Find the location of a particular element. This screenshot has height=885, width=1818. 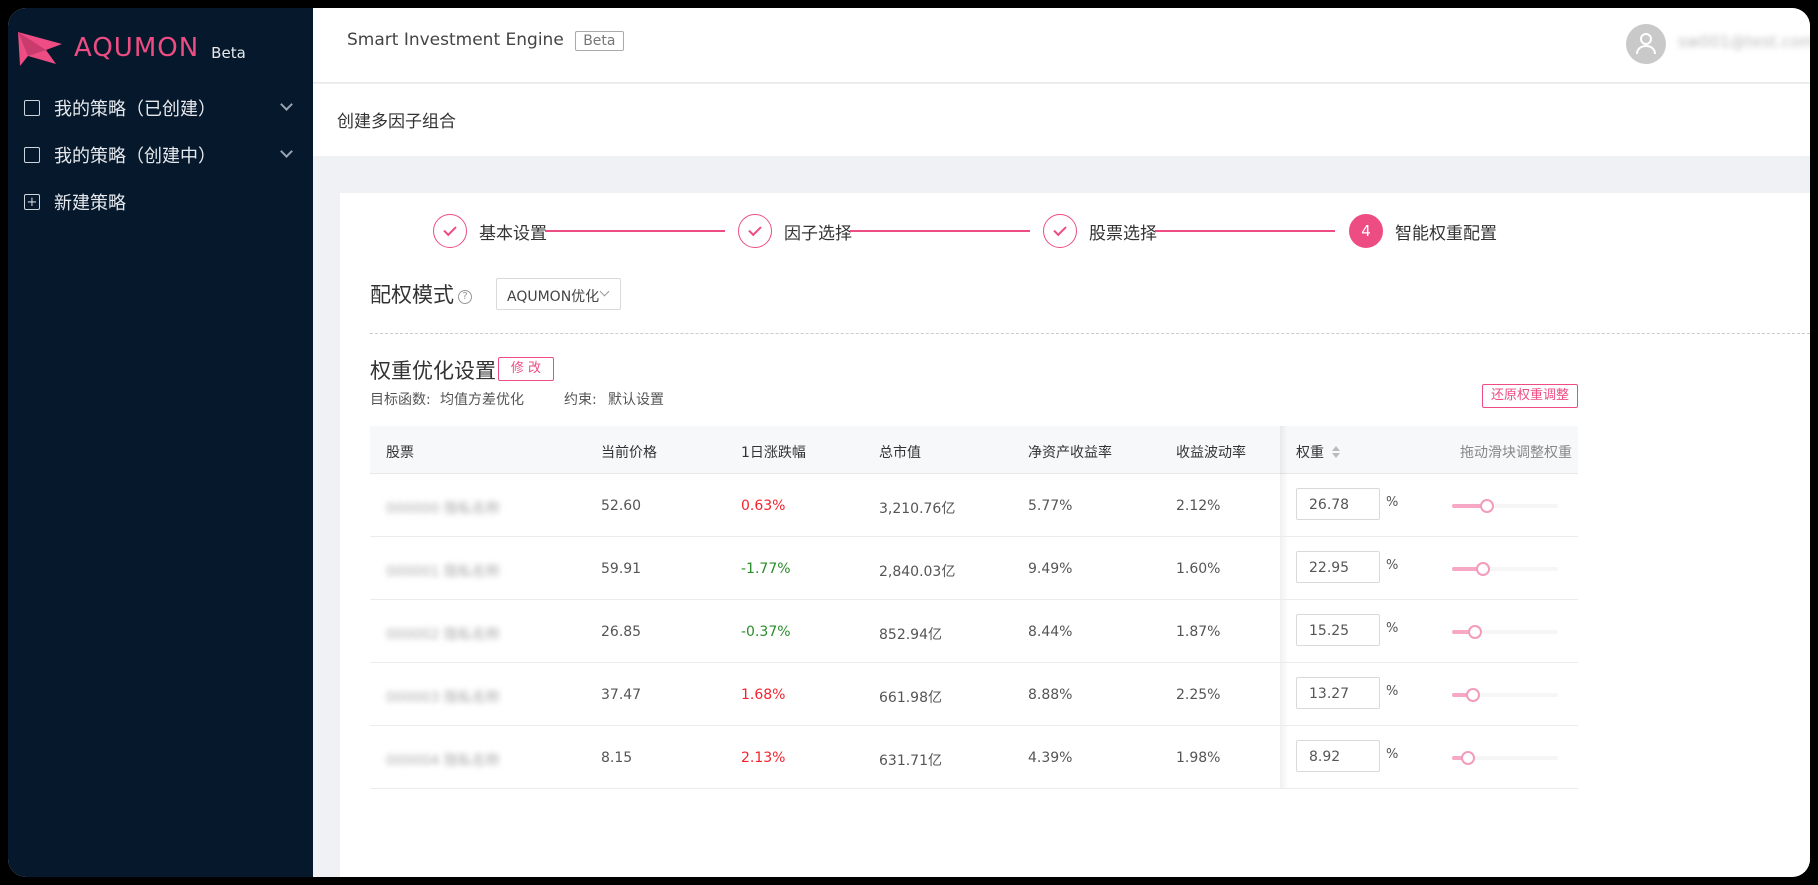

help-icon: ? is located at coordinates (465, 297).